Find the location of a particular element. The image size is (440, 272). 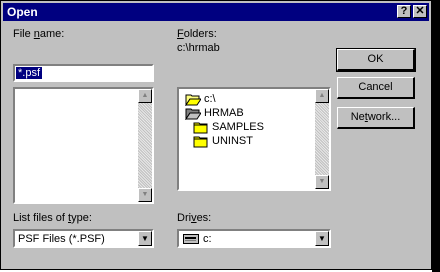

help-button: ? is located at coordinates (404, 11).